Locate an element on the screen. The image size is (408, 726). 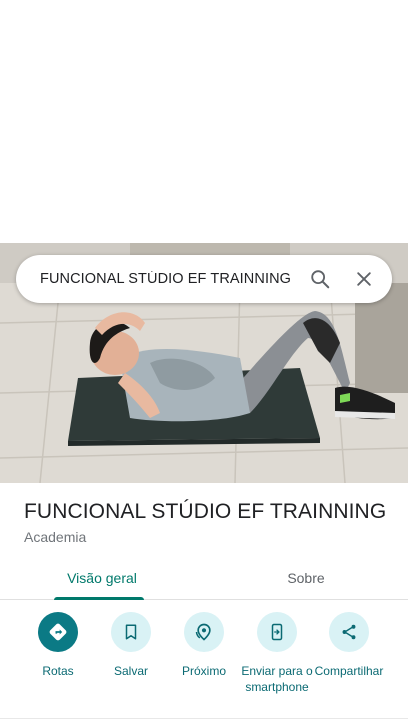
nearby-button: Próximo is located at coordinates (204, 645).